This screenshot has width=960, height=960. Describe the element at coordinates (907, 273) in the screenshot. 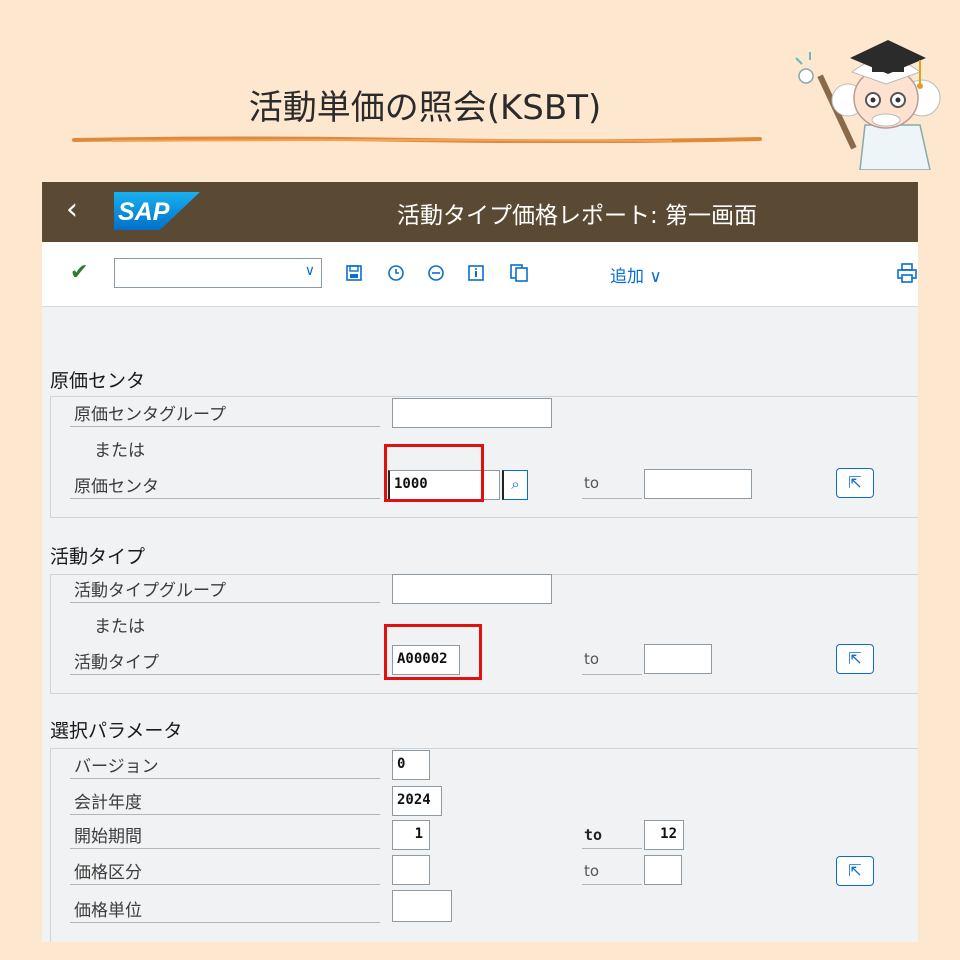

I see `print-icon` at that location.